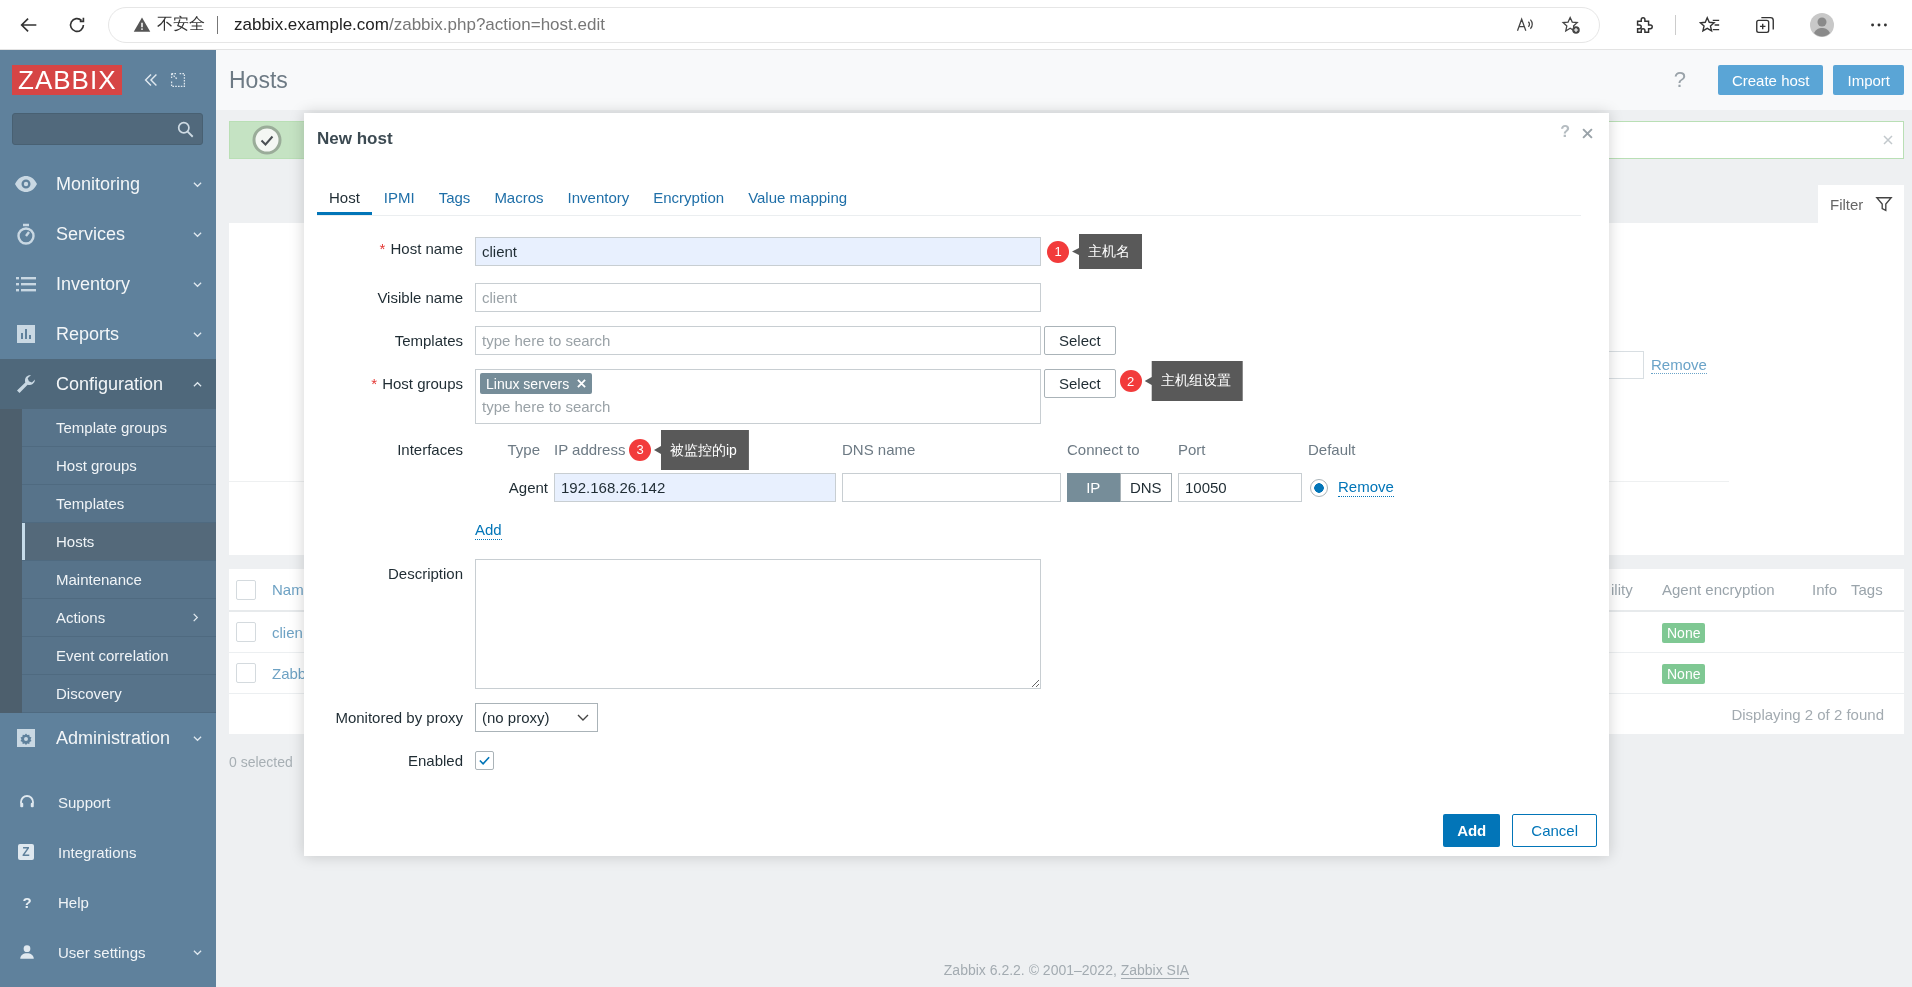 This screenshot has height=987, width=1912. I want to click on menu-item: Configuration, so click(108, 384).